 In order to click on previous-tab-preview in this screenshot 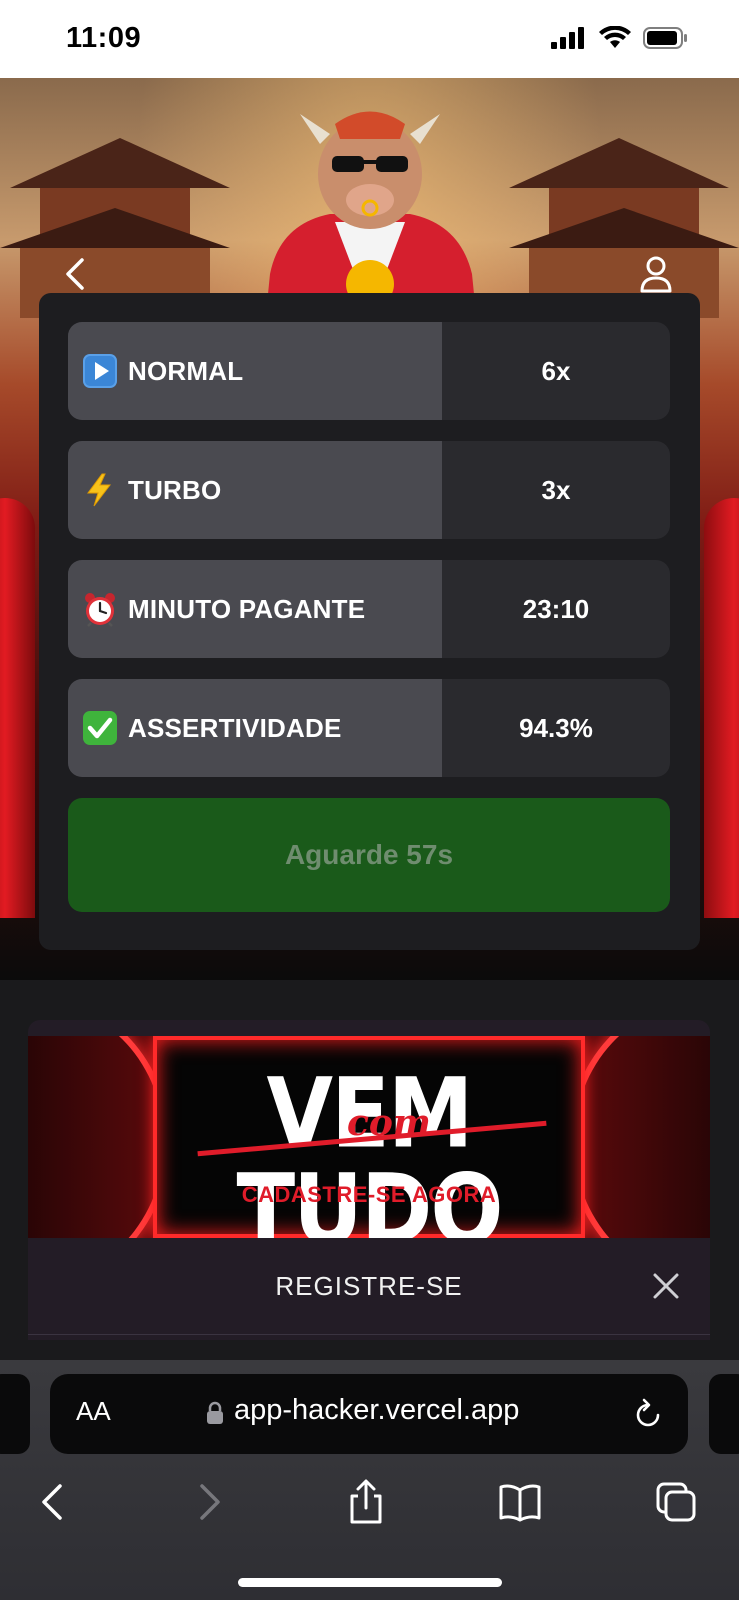, I will do `click(15, 1414)`.